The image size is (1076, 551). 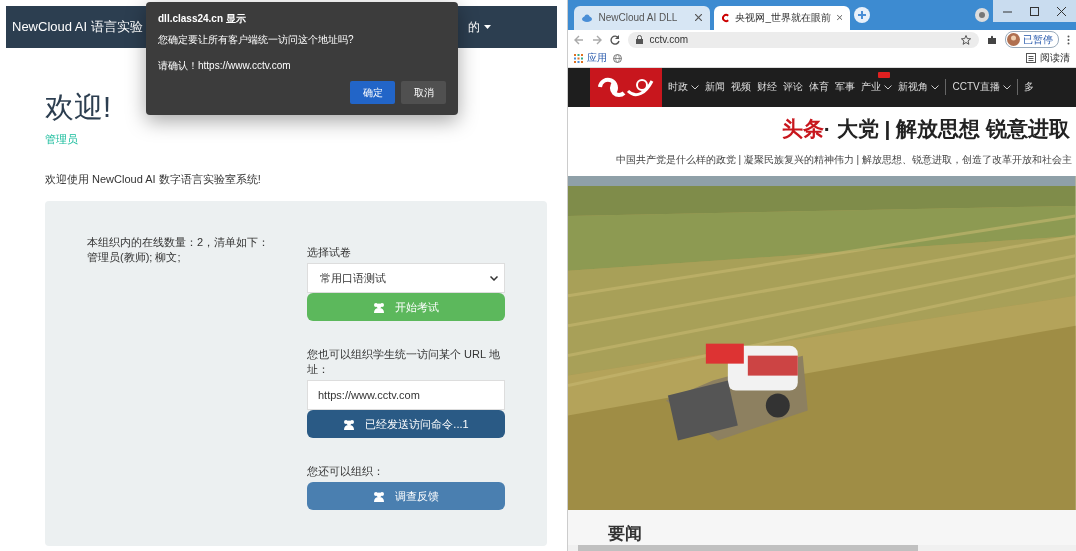 What do you see at coordinates (802, 128) in the screenshot?
I see `headline-tag: 头条` at bounding box center [802, 128].